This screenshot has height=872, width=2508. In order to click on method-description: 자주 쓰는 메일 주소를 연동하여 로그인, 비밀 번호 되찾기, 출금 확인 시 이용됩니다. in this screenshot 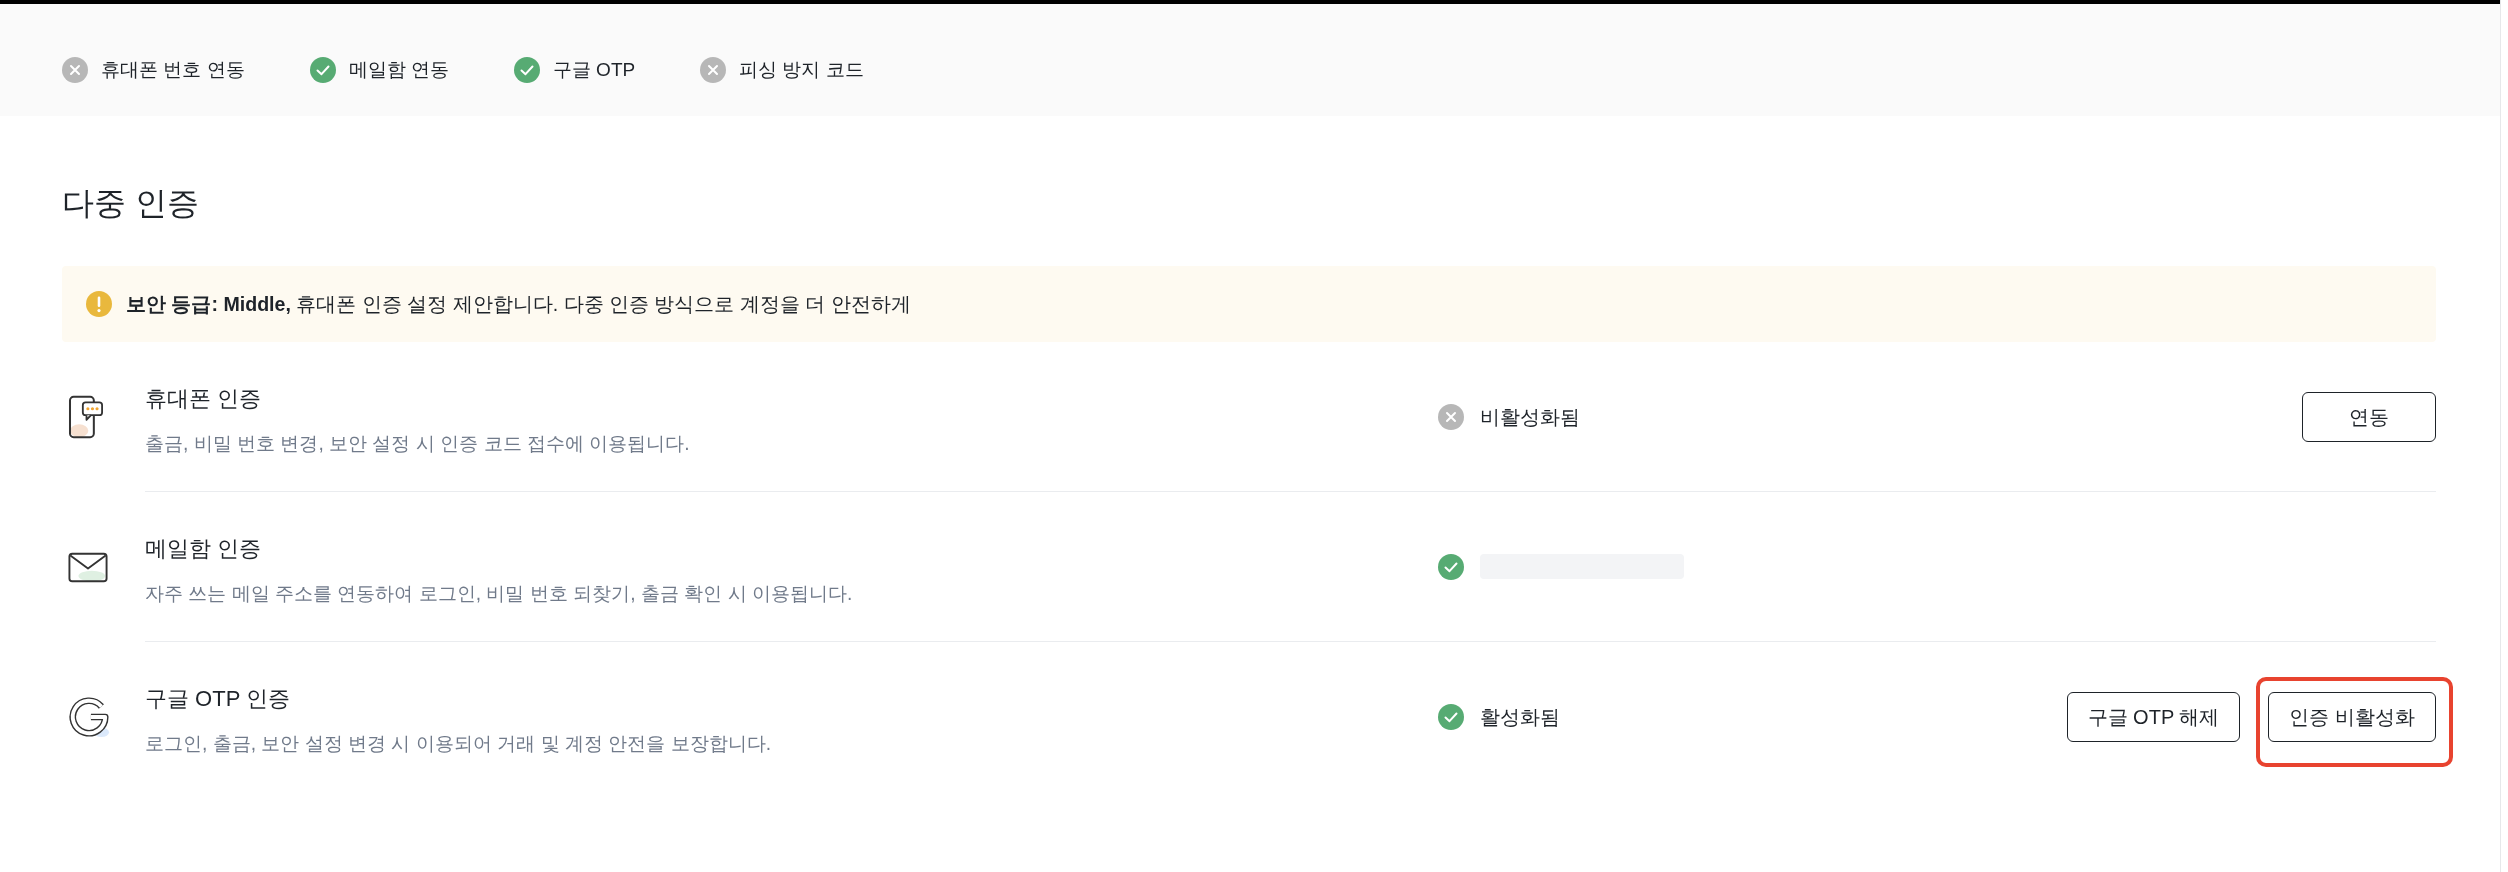, I will do `click(499, 594)`.